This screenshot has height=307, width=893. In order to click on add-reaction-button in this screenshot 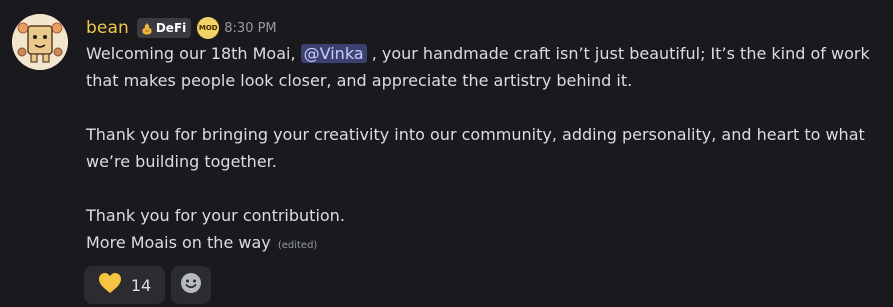, I will do `click(191, 285)`.